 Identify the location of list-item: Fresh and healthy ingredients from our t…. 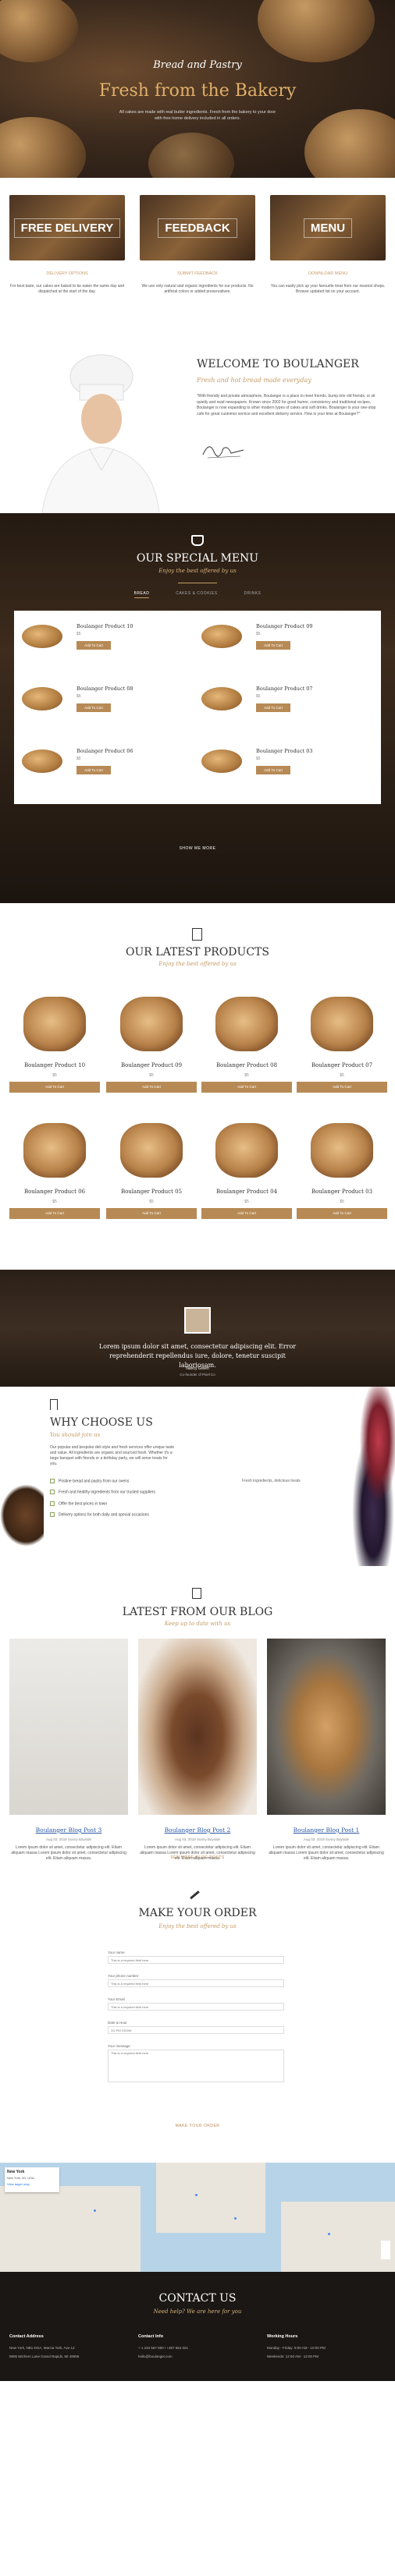
(102, 1492).